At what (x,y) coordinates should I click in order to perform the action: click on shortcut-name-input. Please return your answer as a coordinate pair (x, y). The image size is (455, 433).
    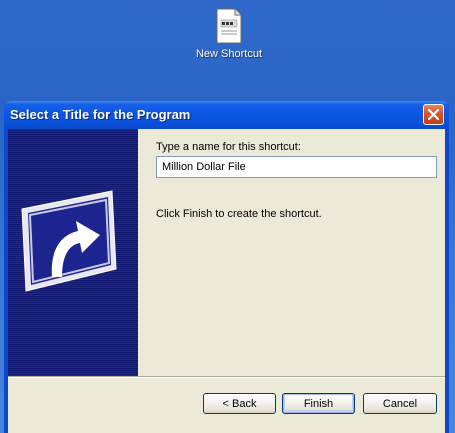
    Looking at the image, I should click on (296, 167).